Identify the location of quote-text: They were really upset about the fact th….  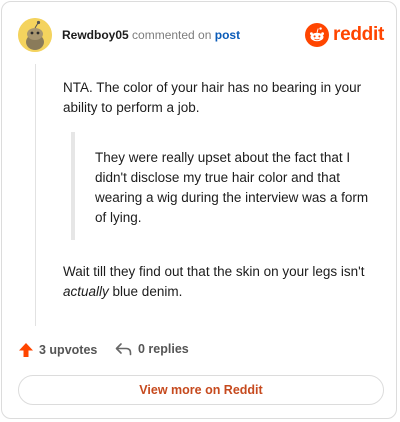
(232, 187).